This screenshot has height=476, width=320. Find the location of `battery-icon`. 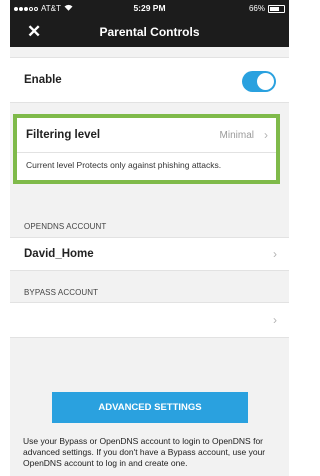

battery-icon is located at coordinates (276, 8).